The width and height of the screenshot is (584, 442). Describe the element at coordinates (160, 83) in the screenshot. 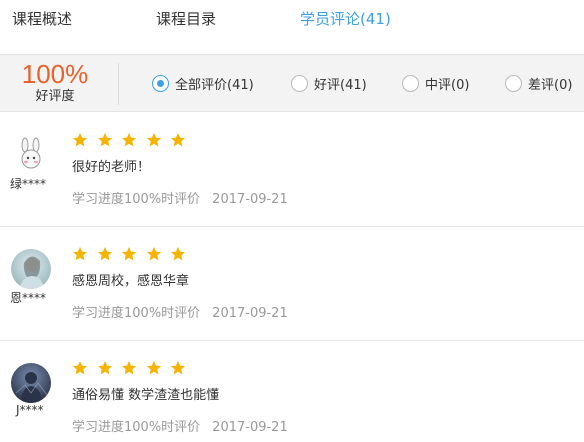

I see `radio-all` at that location.